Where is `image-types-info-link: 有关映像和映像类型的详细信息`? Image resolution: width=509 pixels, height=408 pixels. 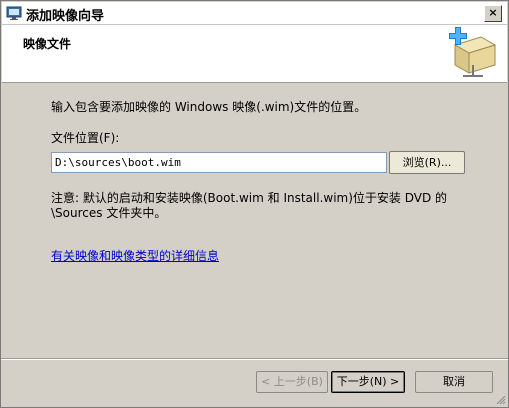
image-types-info-link: 有关映像和映像类型的详细信息 is located at coordinates (135, 255).